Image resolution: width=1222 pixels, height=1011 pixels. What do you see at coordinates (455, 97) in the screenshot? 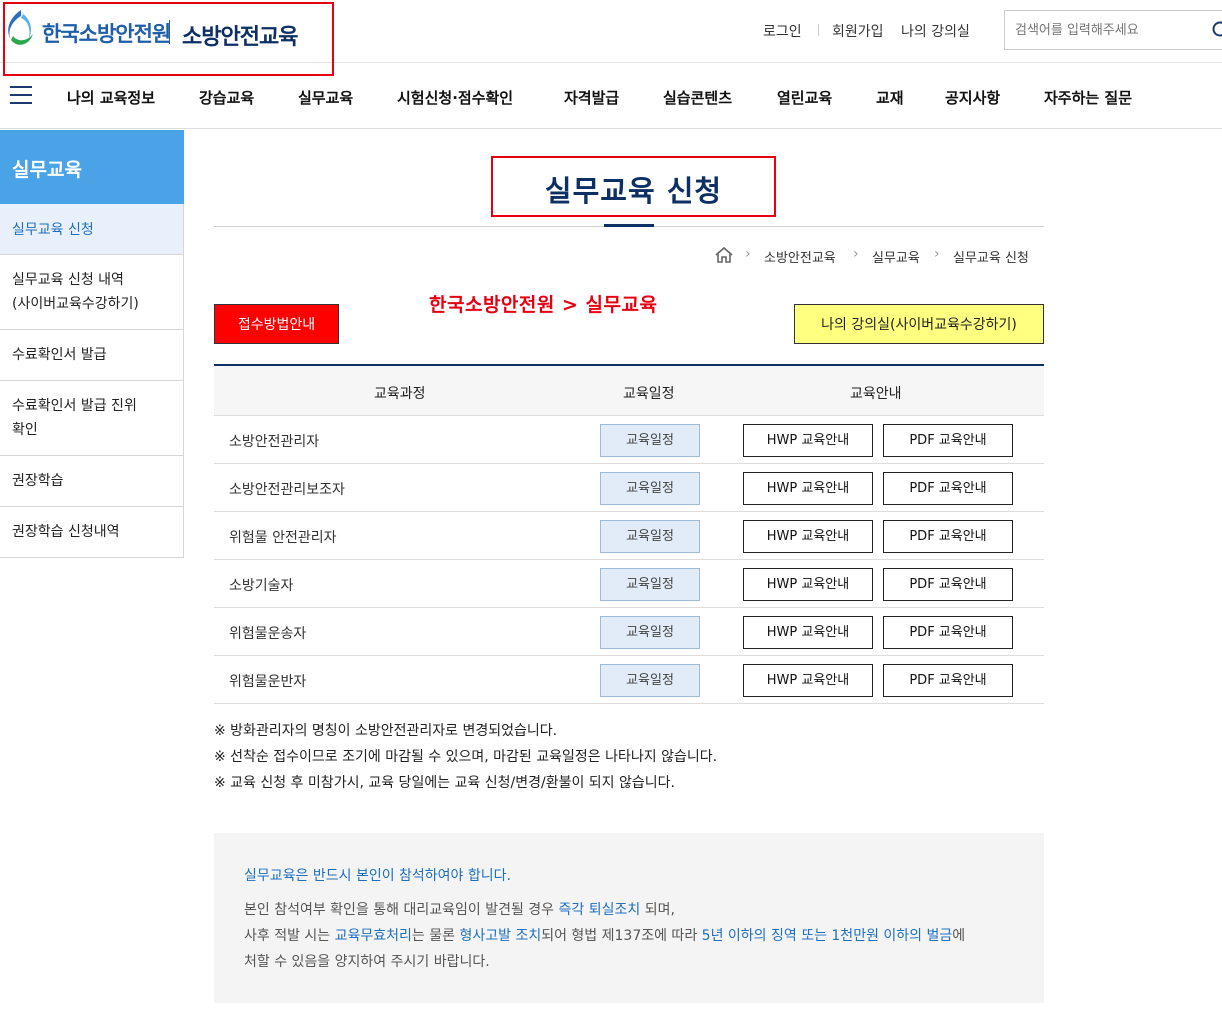
I see `gnb-exam: 시험신청·점수확인` at bounding box center [455, 97].